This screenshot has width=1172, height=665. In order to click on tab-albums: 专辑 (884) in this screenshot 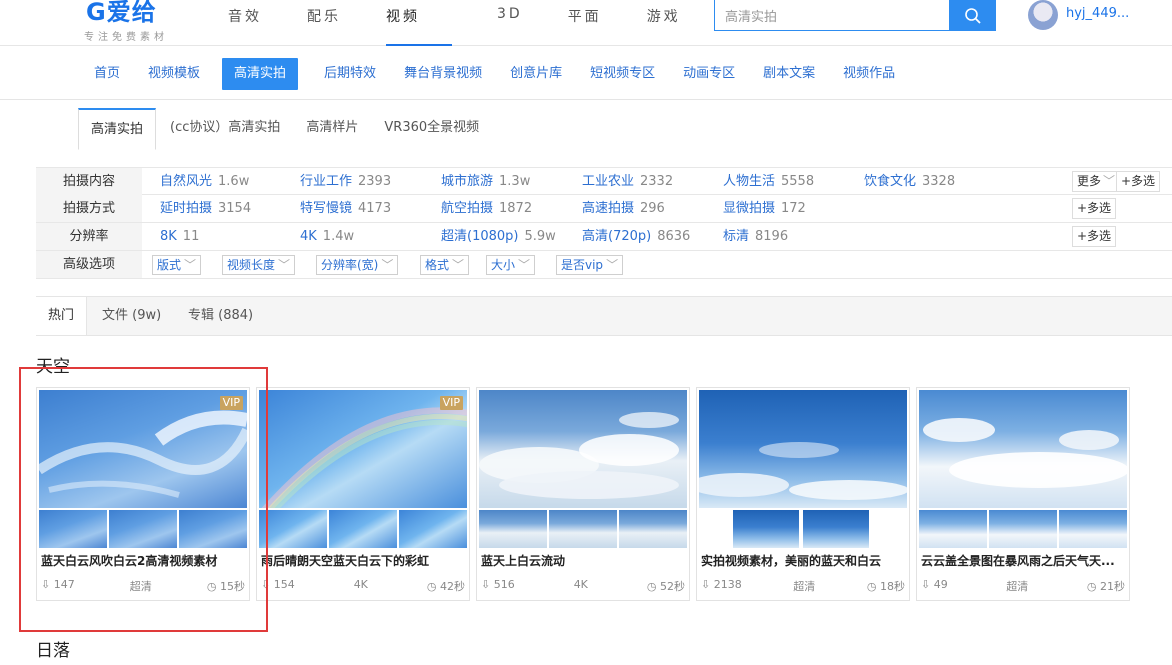, I will do `click(220, 316)`.